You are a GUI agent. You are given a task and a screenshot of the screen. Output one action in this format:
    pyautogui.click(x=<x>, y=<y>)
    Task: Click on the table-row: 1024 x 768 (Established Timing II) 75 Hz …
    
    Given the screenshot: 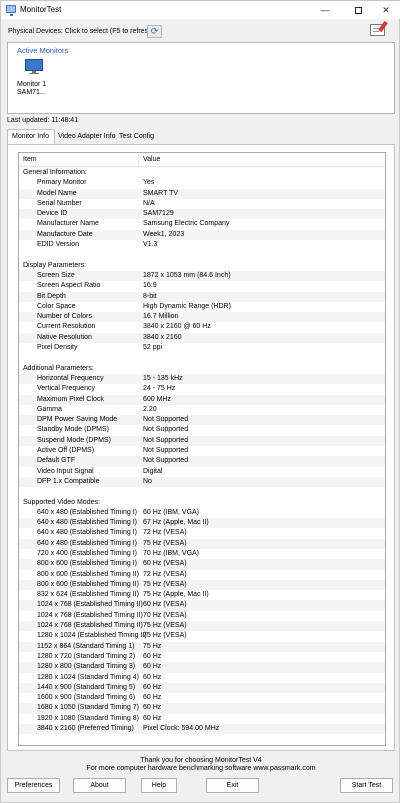 What is the action you would take?
    pyautogui.click(x=202, y=626)
    